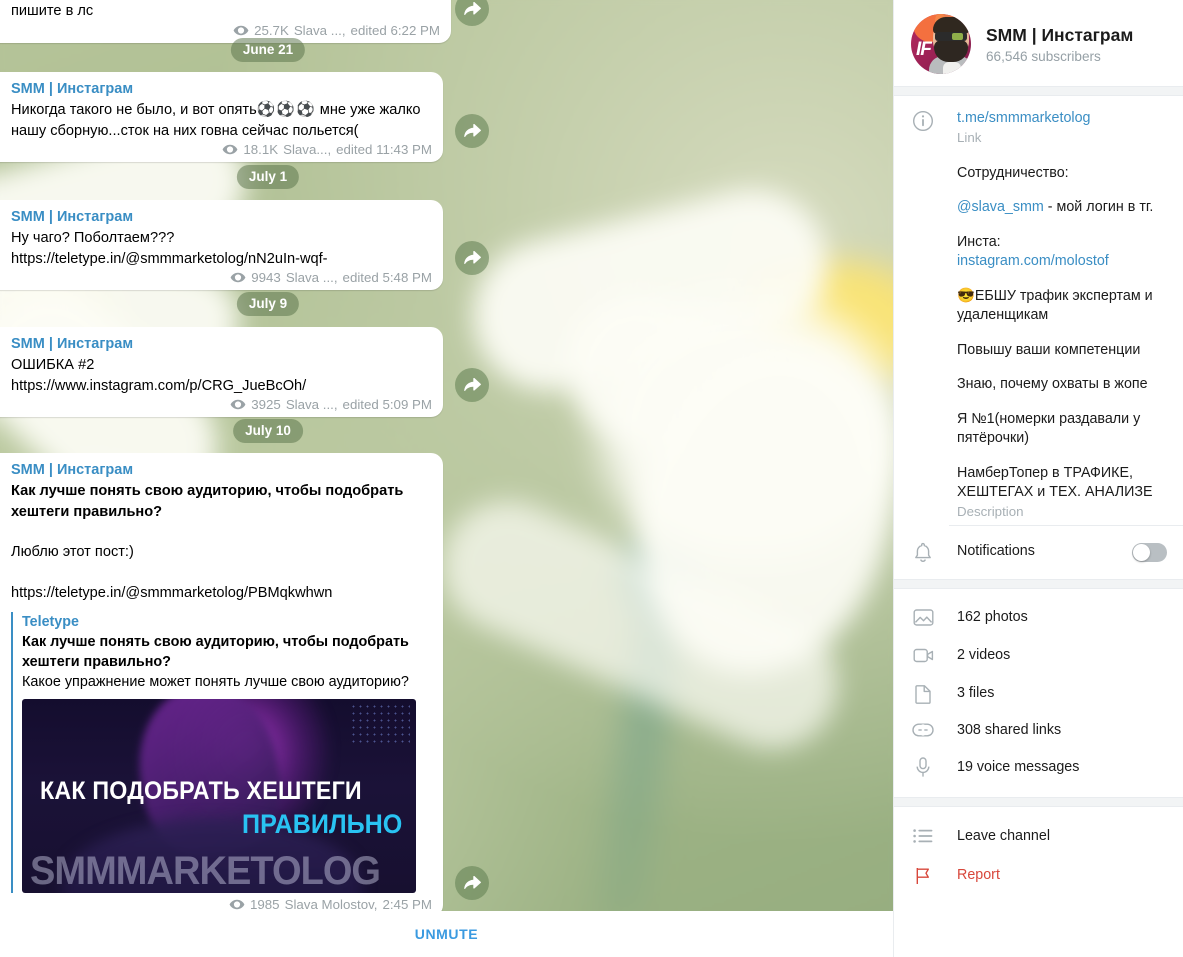 This screenshot has width=1183, height=957. Describe the element at coordinates (1038, 836) in the screenshot. I see `leave-channel-row: Leave channel` at that location.